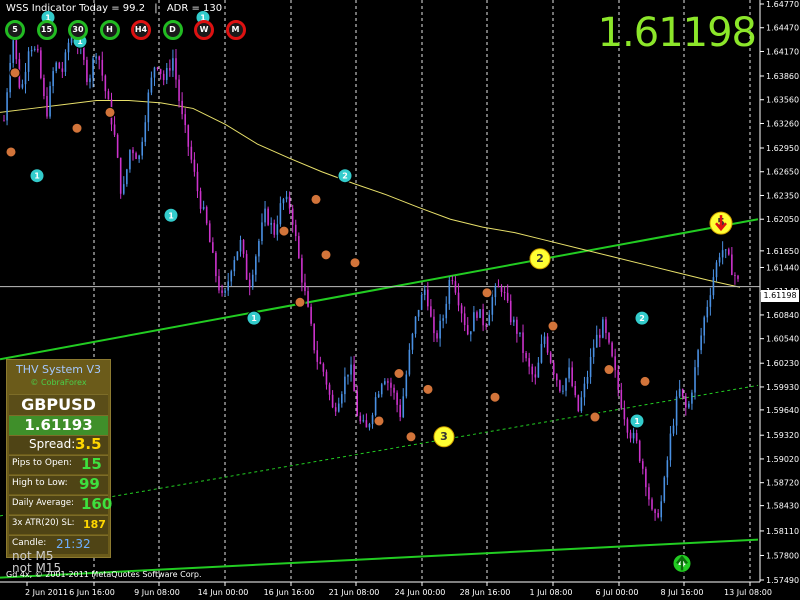 The image size is (800, 600). I want to click on y-tick-label: 1.64470, so click(782, 28).